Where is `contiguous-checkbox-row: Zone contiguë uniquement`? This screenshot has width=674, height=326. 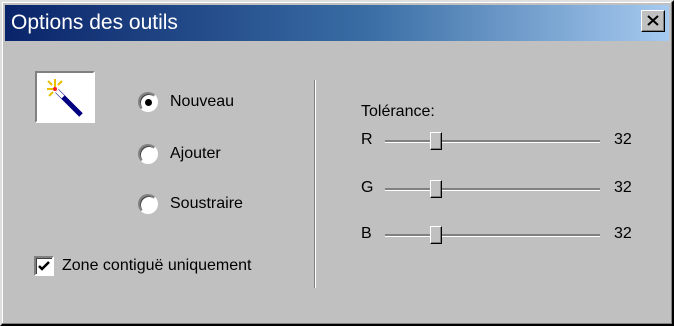
contiguous-checkbox-row: Zone contiguë uniquement is located at coordinates (142, 266).